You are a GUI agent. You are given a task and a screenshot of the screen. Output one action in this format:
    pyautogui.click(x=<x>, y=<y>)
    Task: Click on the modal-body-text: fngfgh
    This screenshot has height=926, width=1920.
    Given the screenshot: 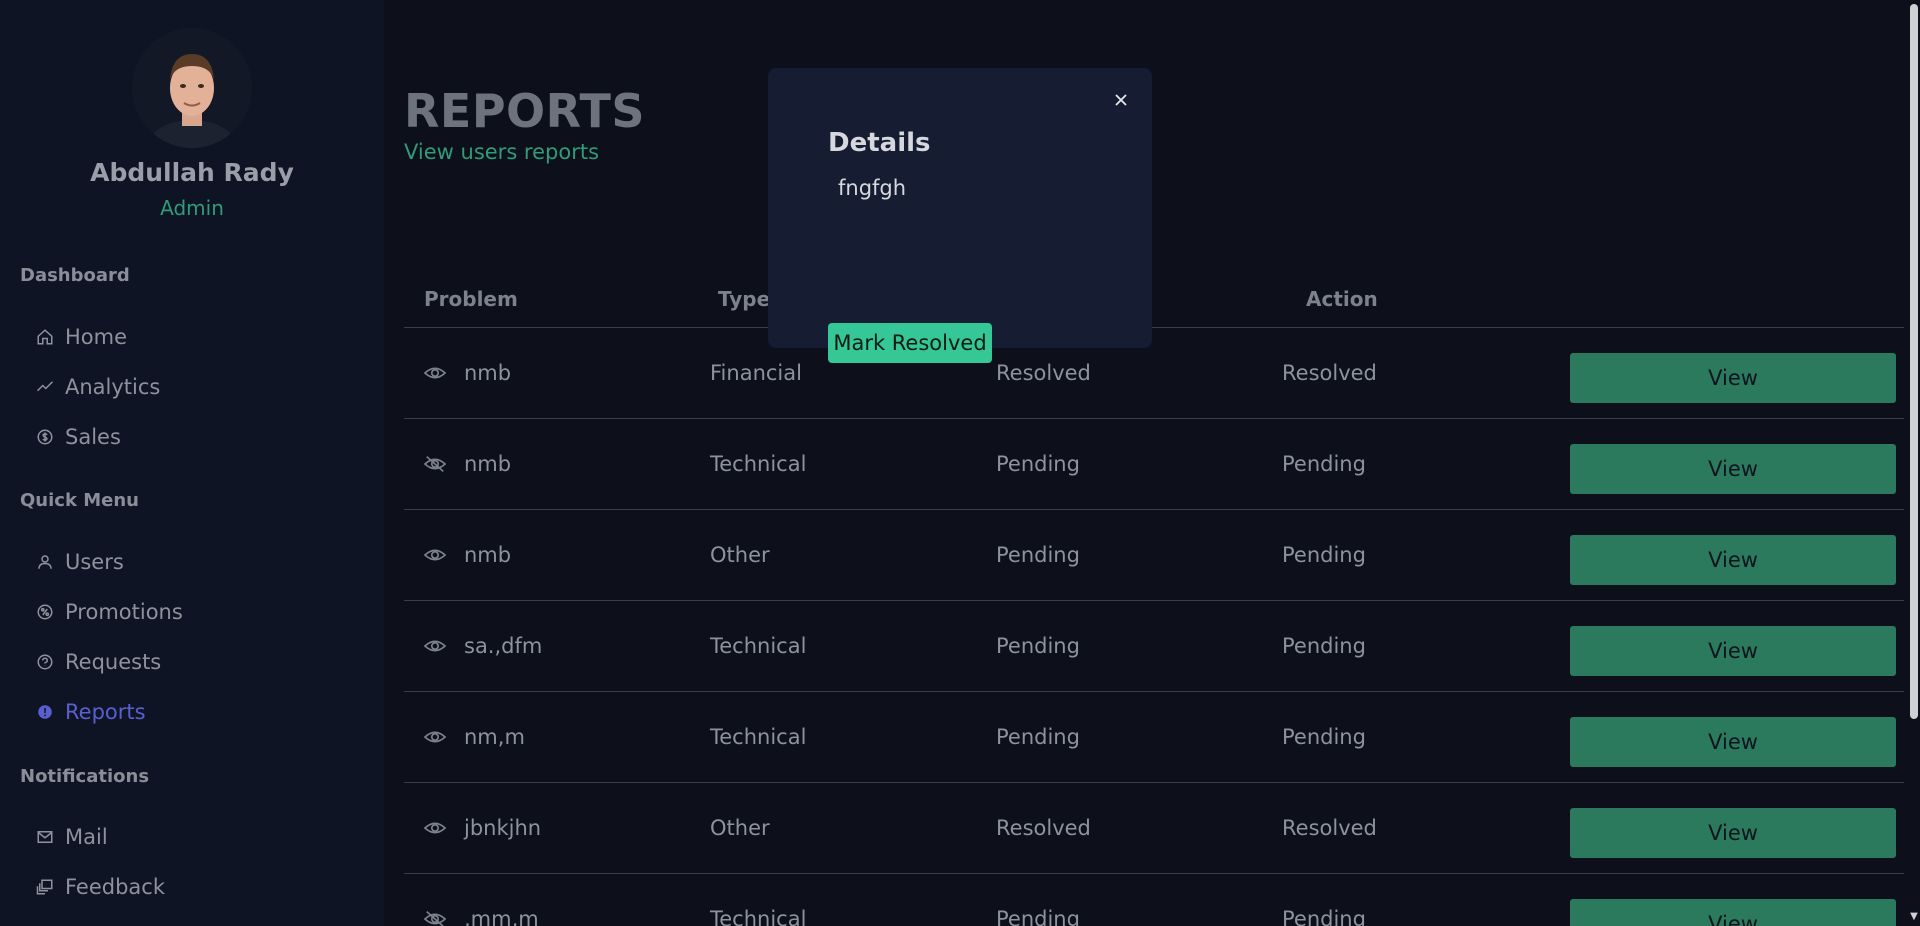 What is the action you would take?
    pyautogui.click(x=872, y=188)
    